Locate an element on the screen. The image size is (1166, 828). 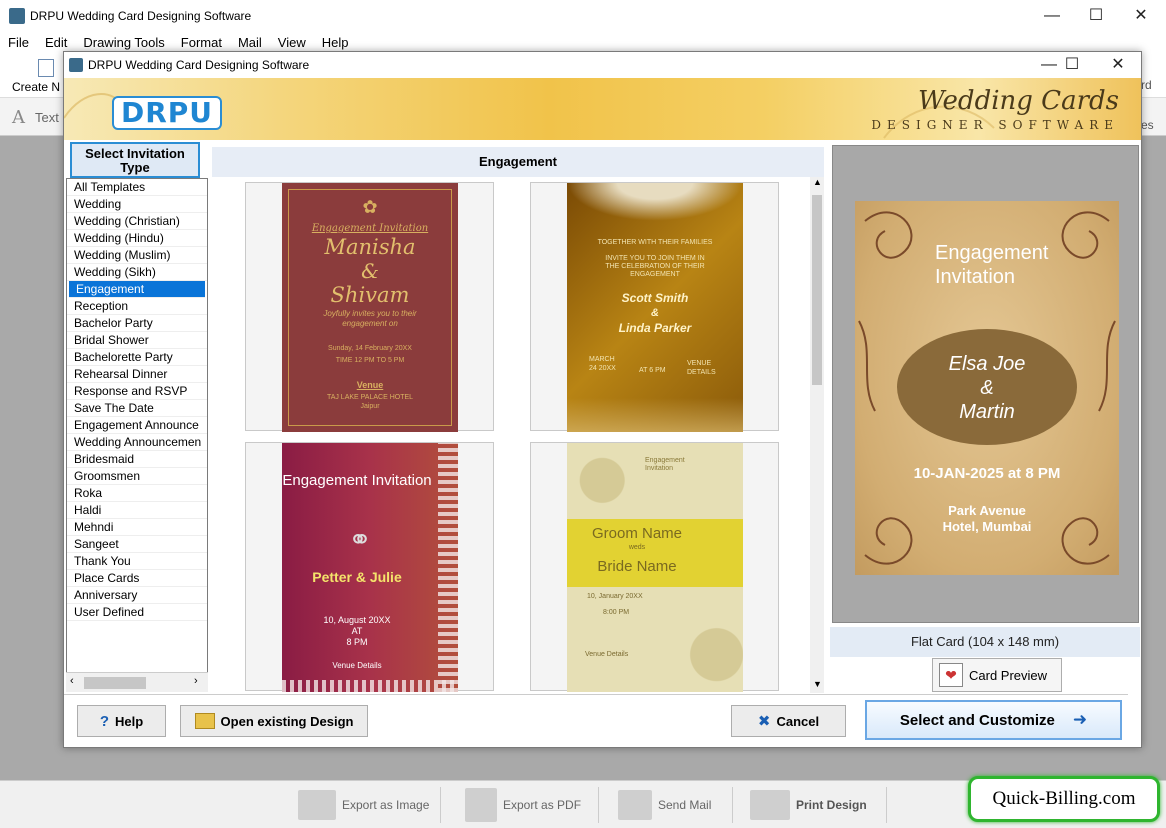
card-venue: TAJ LAKE PALACE HOTEL is located at coordinates (370, 397).